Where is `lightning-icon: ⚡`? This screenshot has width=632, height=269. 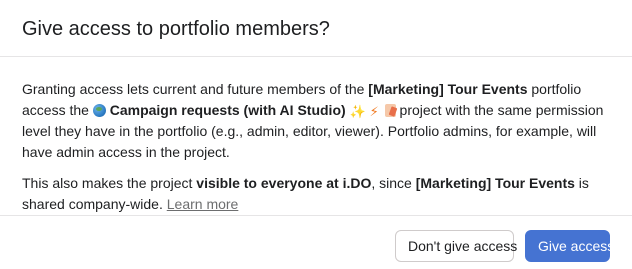 lightning-icon: ⚡ is located at coordinates (374, 111).